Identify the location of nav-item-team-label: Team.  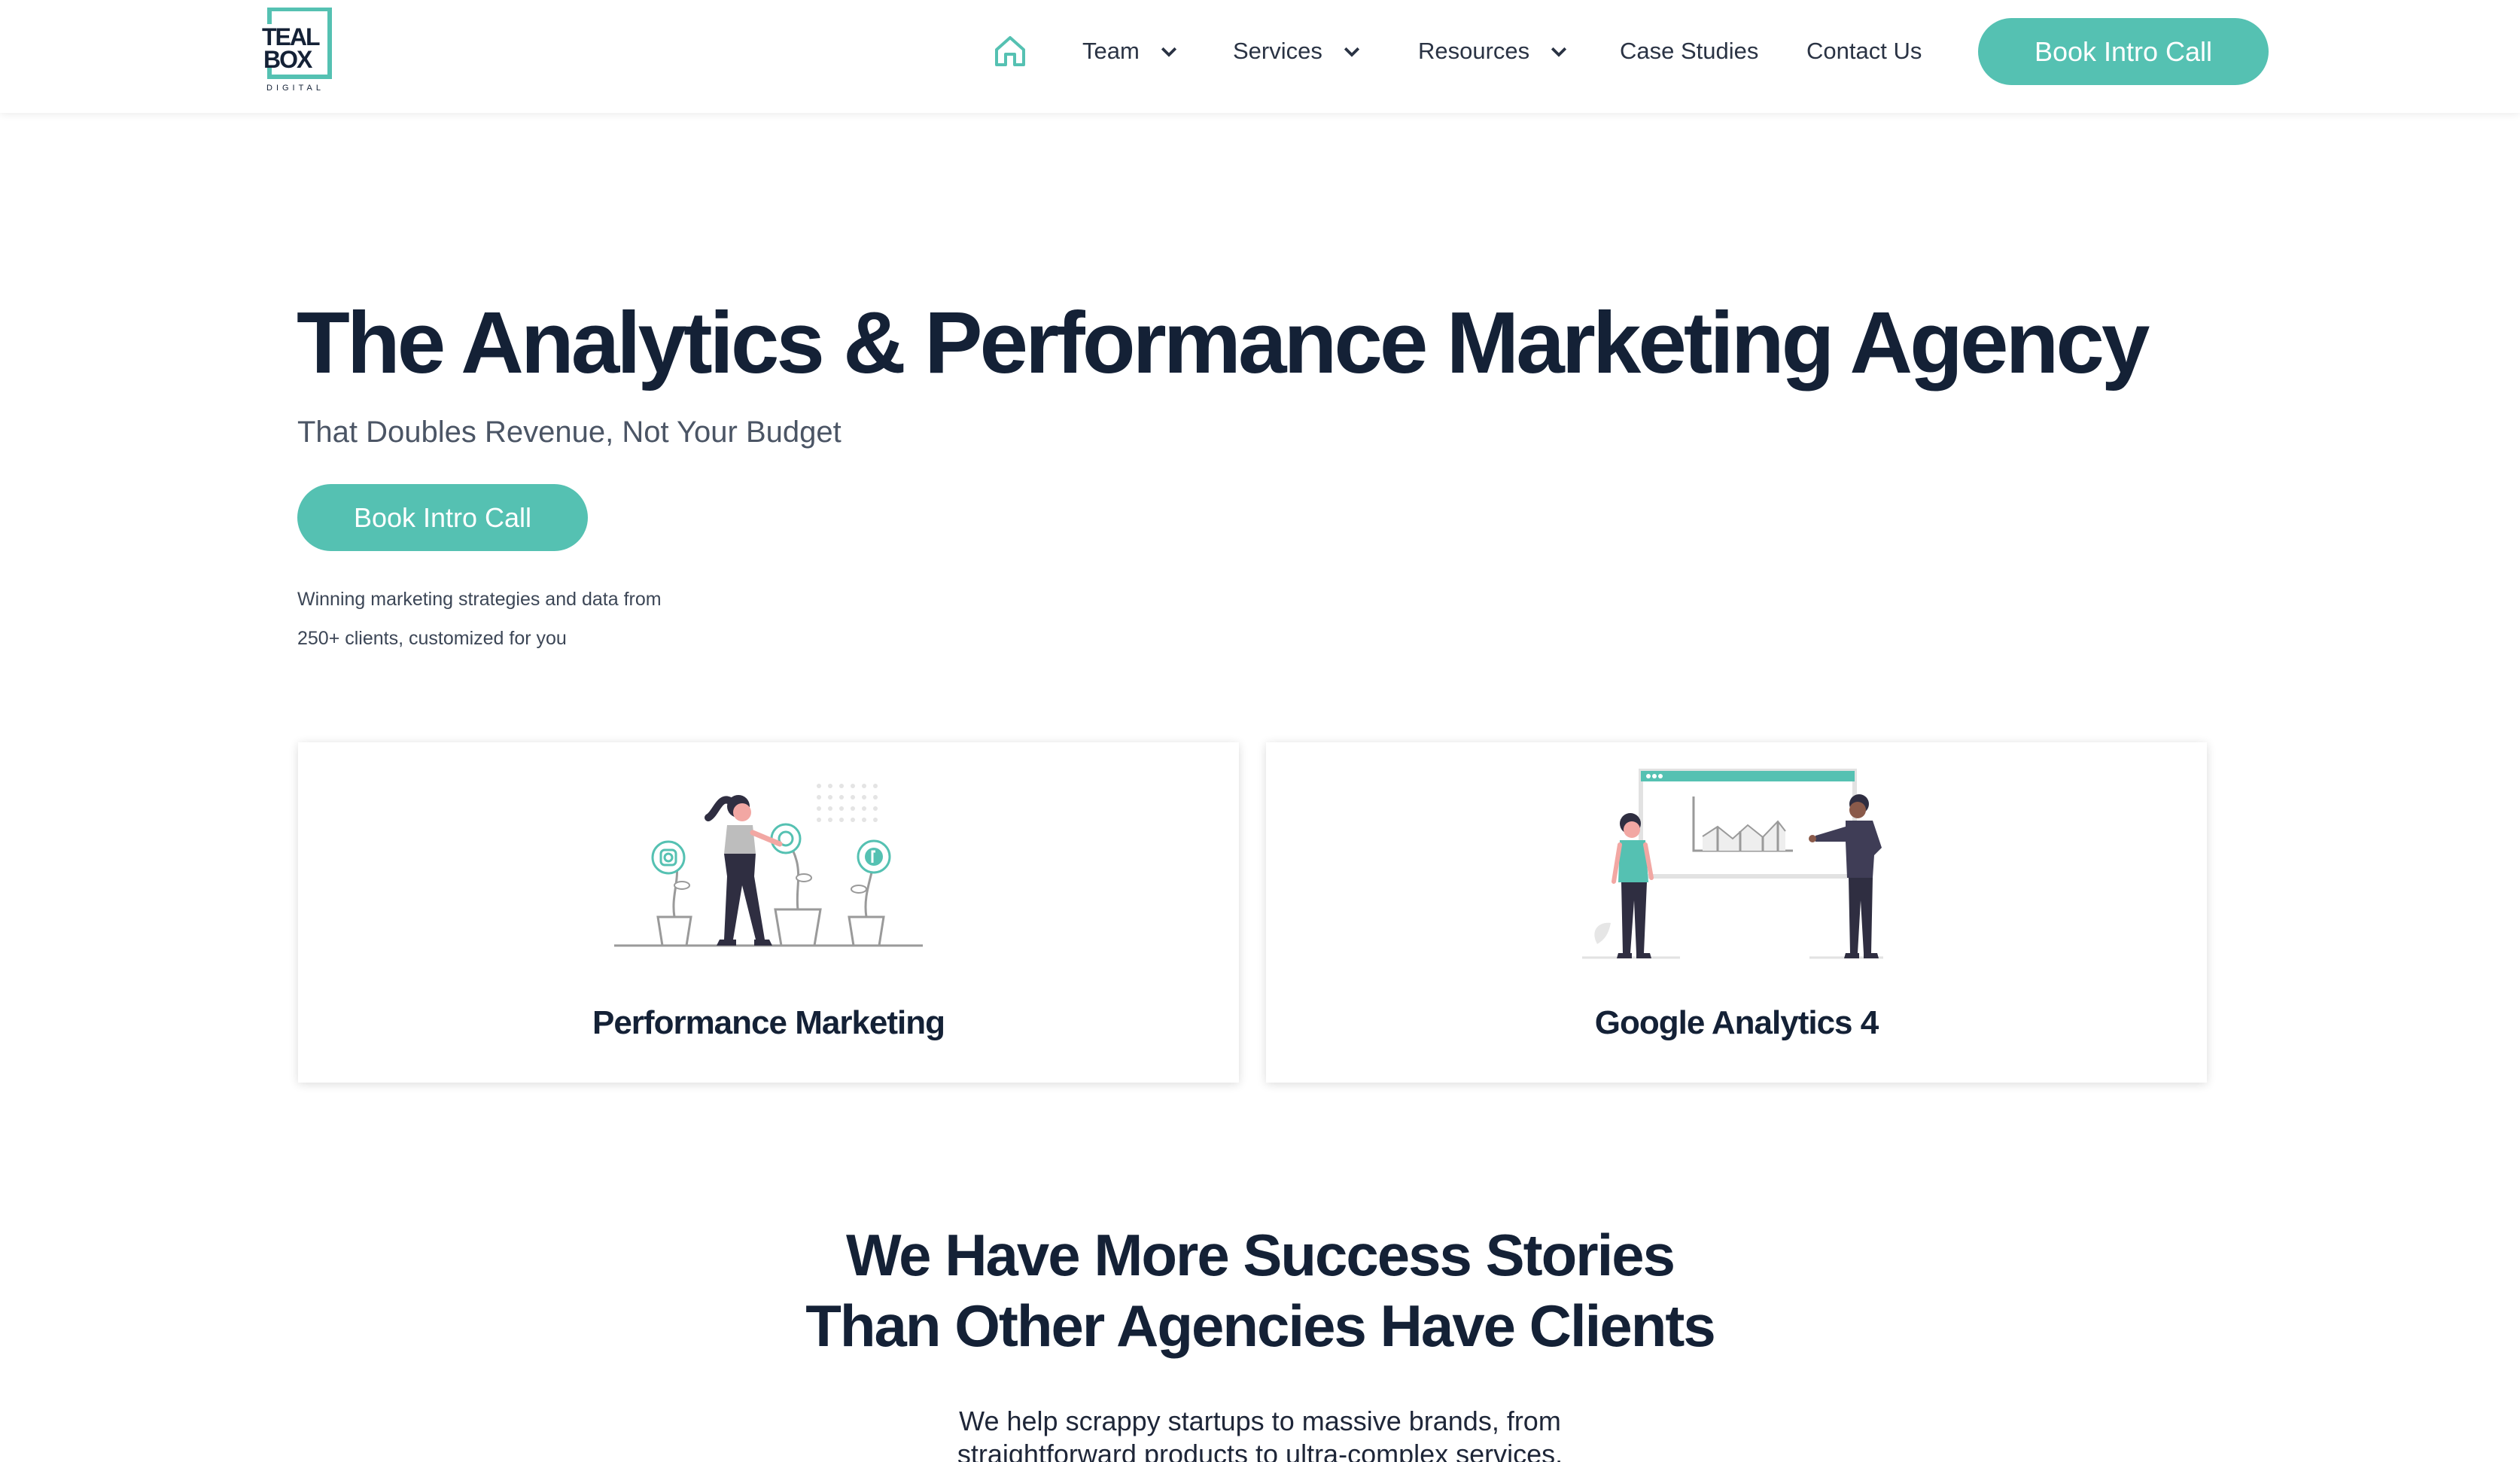
(1111, 51).